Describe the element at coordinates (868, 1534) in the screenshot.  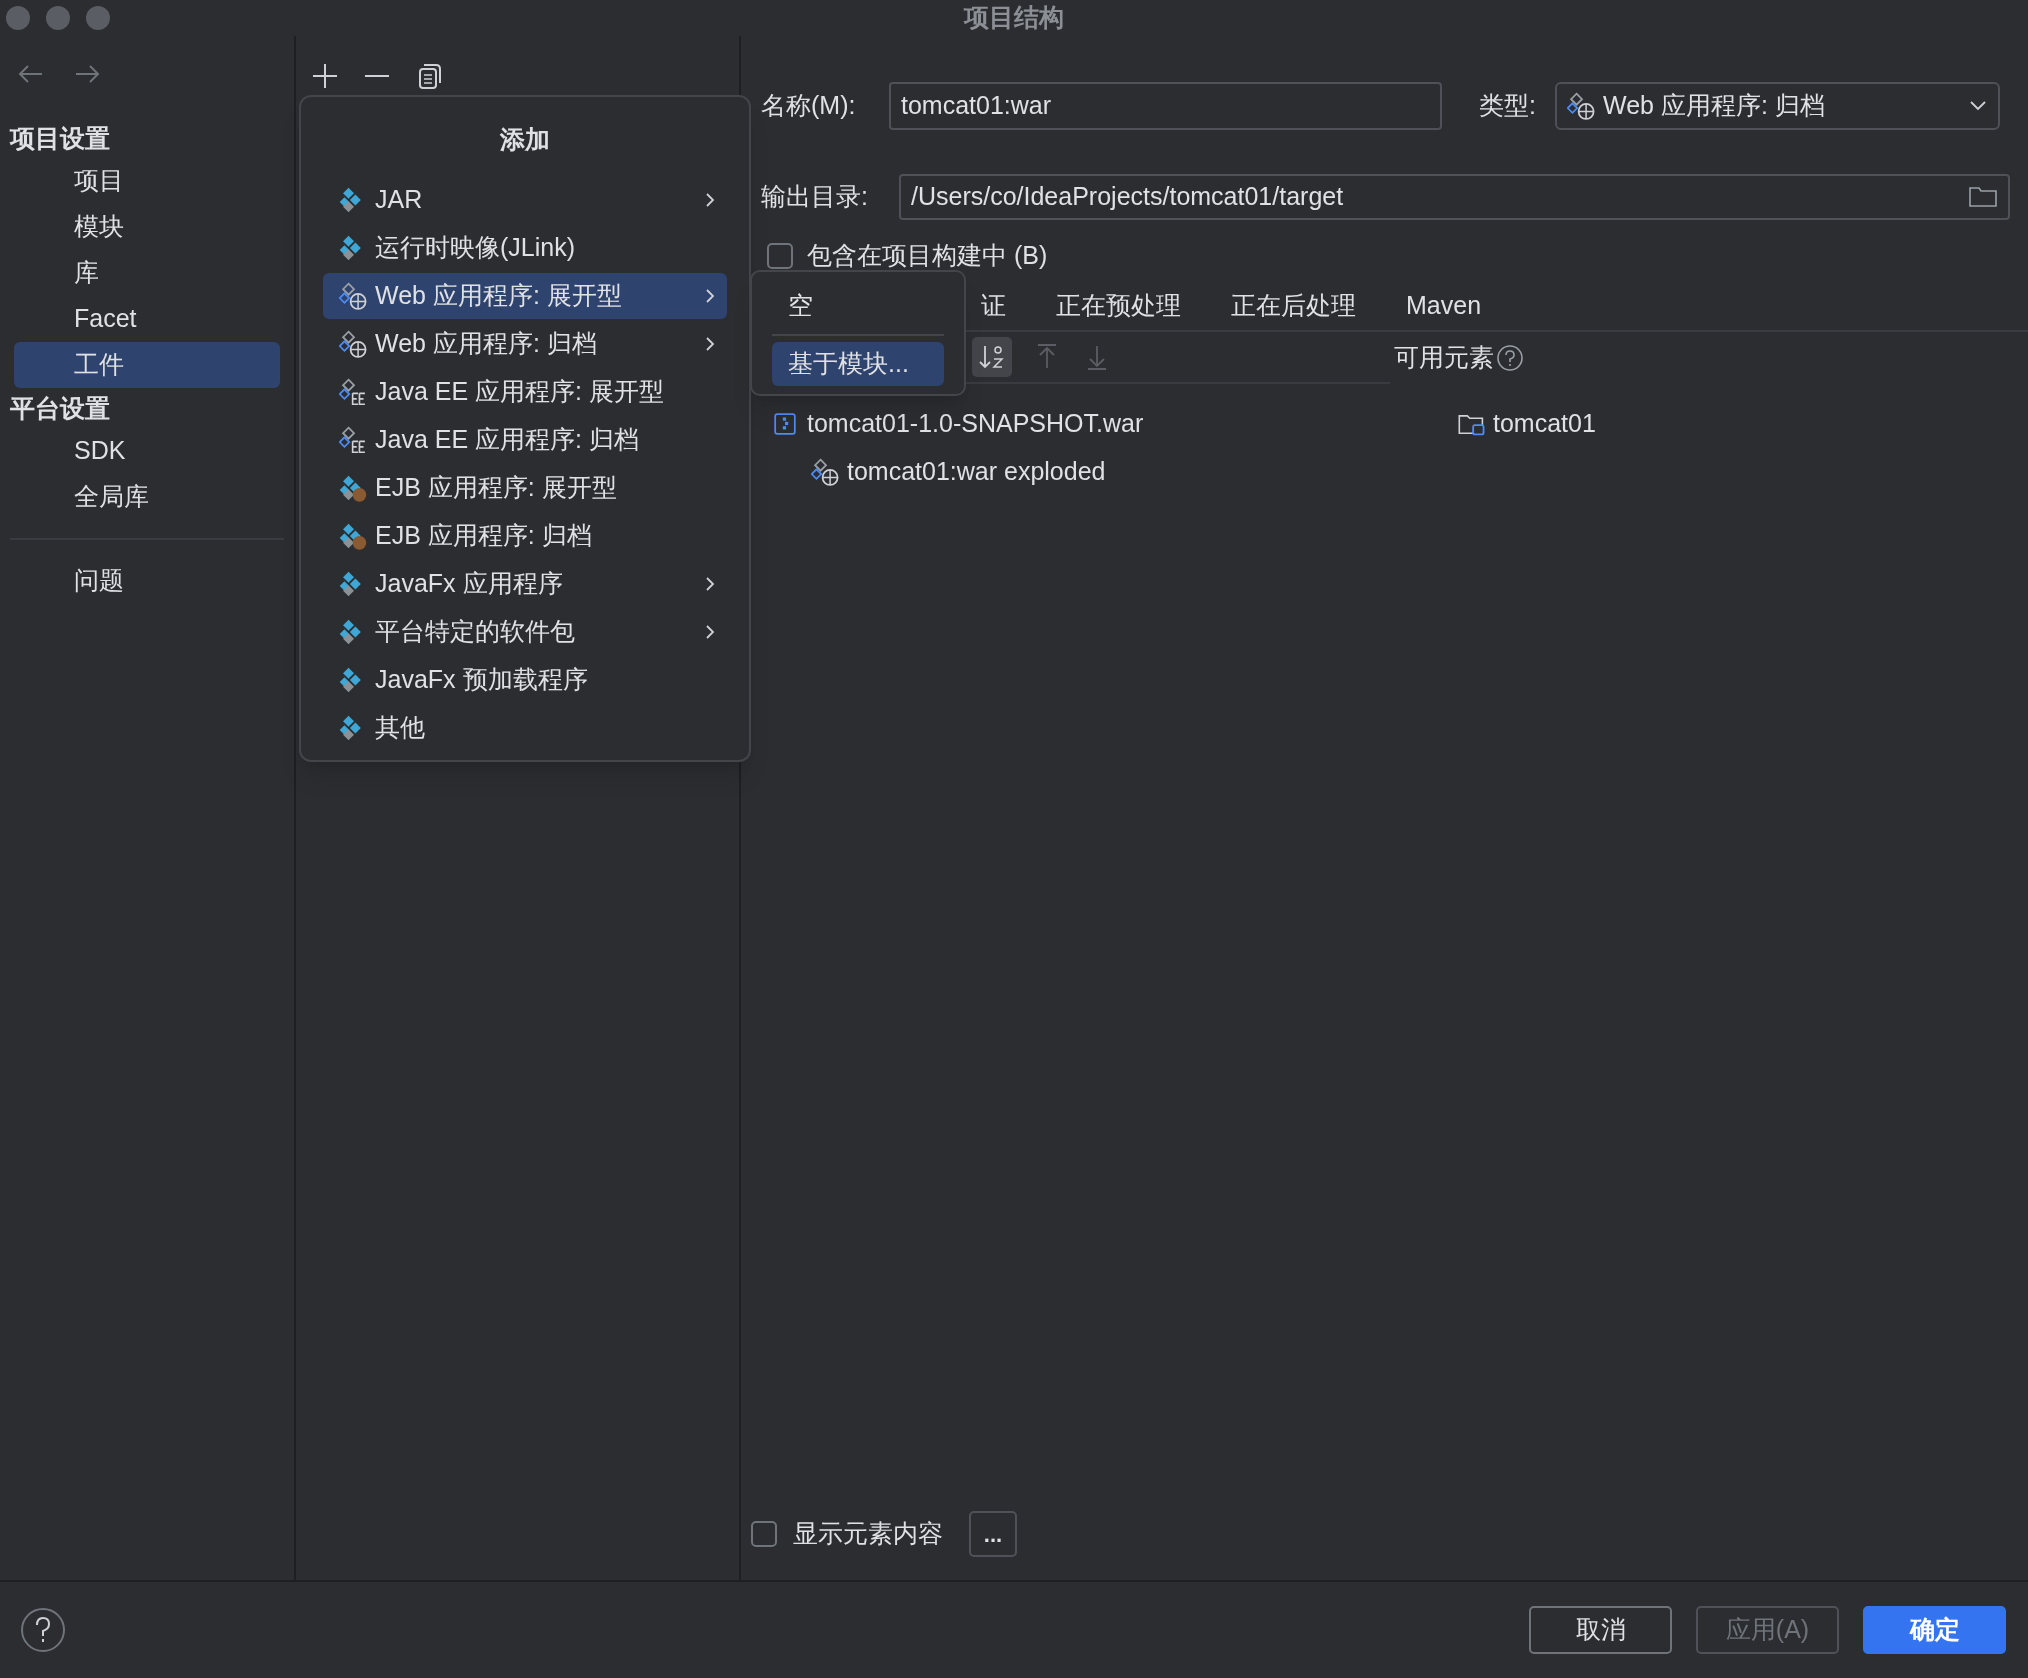
I see `checkbox-label: 显示元素内容` at that location.